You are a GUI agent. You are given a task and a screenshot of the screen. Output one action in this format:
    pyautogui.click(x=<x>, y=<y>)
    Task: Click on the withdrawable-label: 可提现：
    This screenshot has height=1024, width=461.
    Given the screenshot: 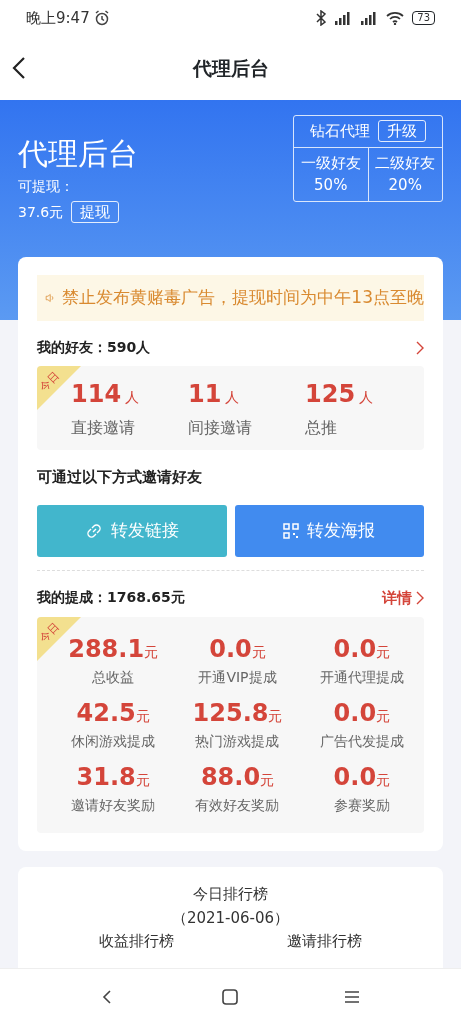 What is the action you would take?
    pyautogui.click(x=46, y=186)
    